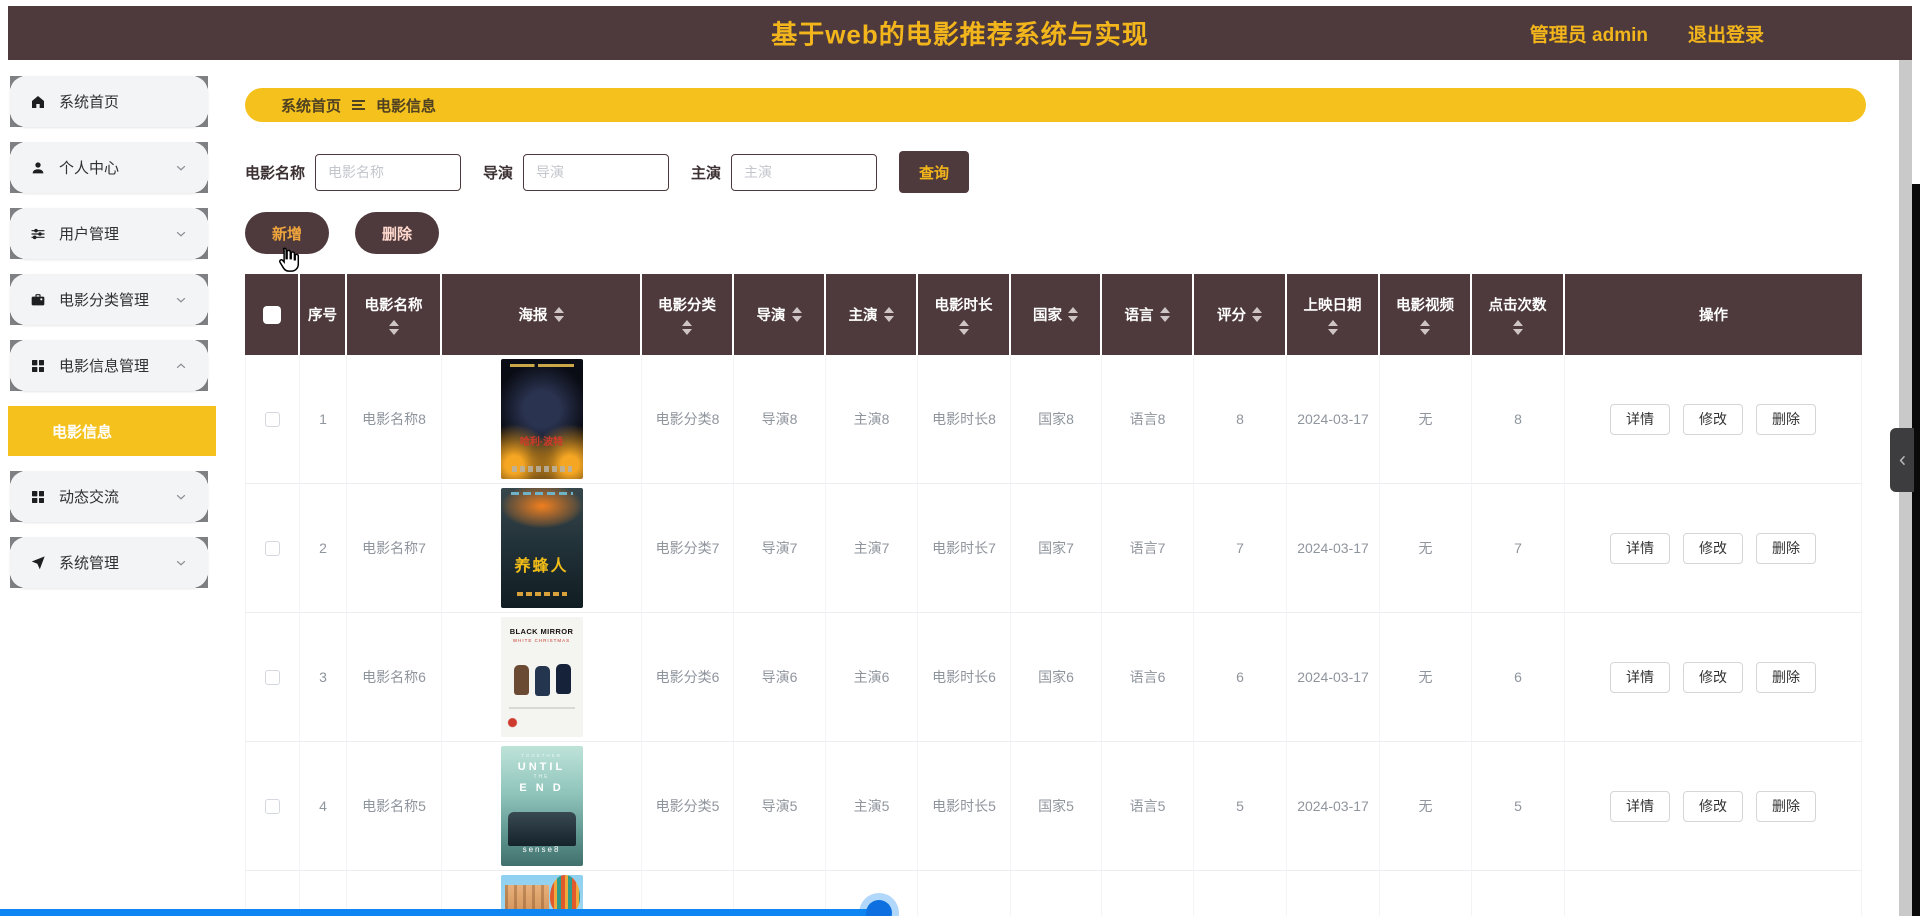 Image resolution: width=1920 pixels, height=916 pixels. What do you see at coordinates (271, 314) in the screenshot?
I see `select-all-checkbox` at bounding box center [271, 314].